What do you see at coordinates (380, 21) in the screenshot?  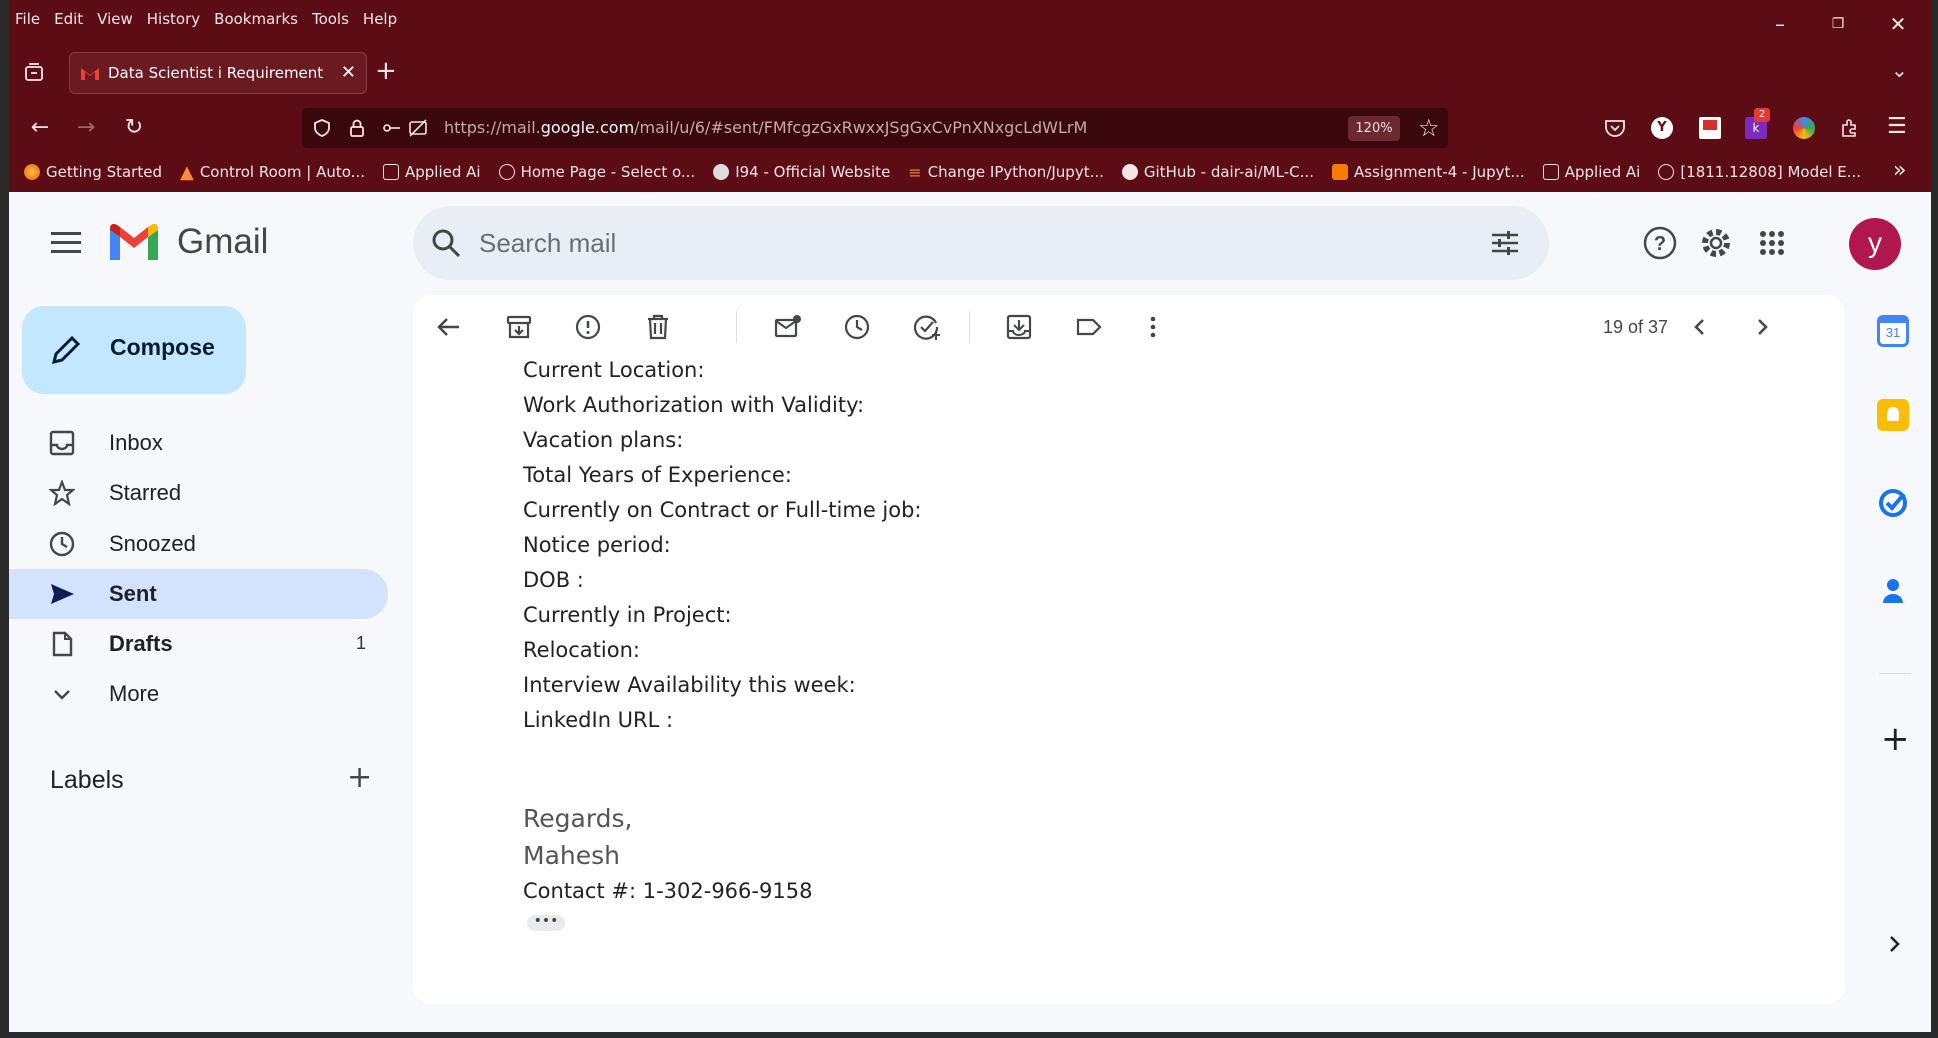 I see `menu-help: Help` at bounding box center [380, 21].